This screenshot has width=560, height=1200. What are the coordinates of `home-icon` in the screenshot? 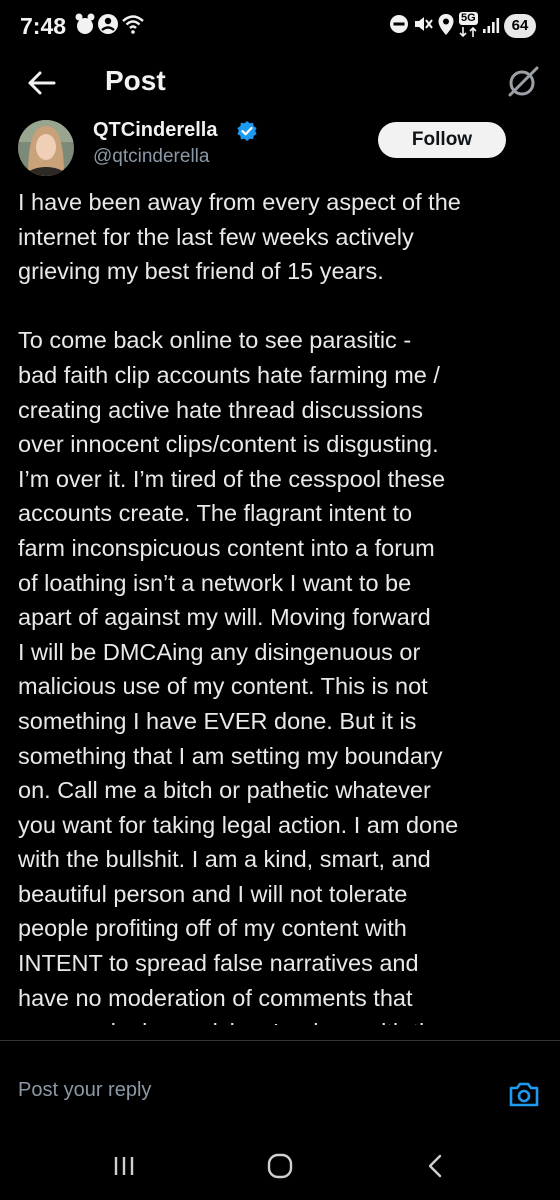 It's located at (280, 1166).